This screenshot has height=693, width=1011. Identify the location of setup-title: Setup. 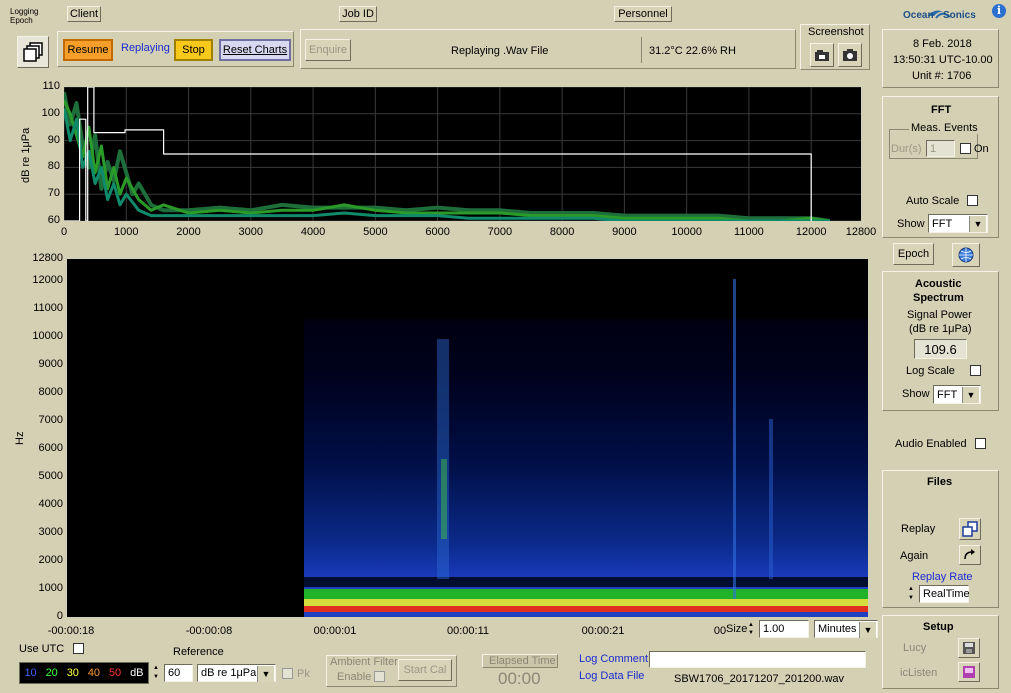
(938, 627).